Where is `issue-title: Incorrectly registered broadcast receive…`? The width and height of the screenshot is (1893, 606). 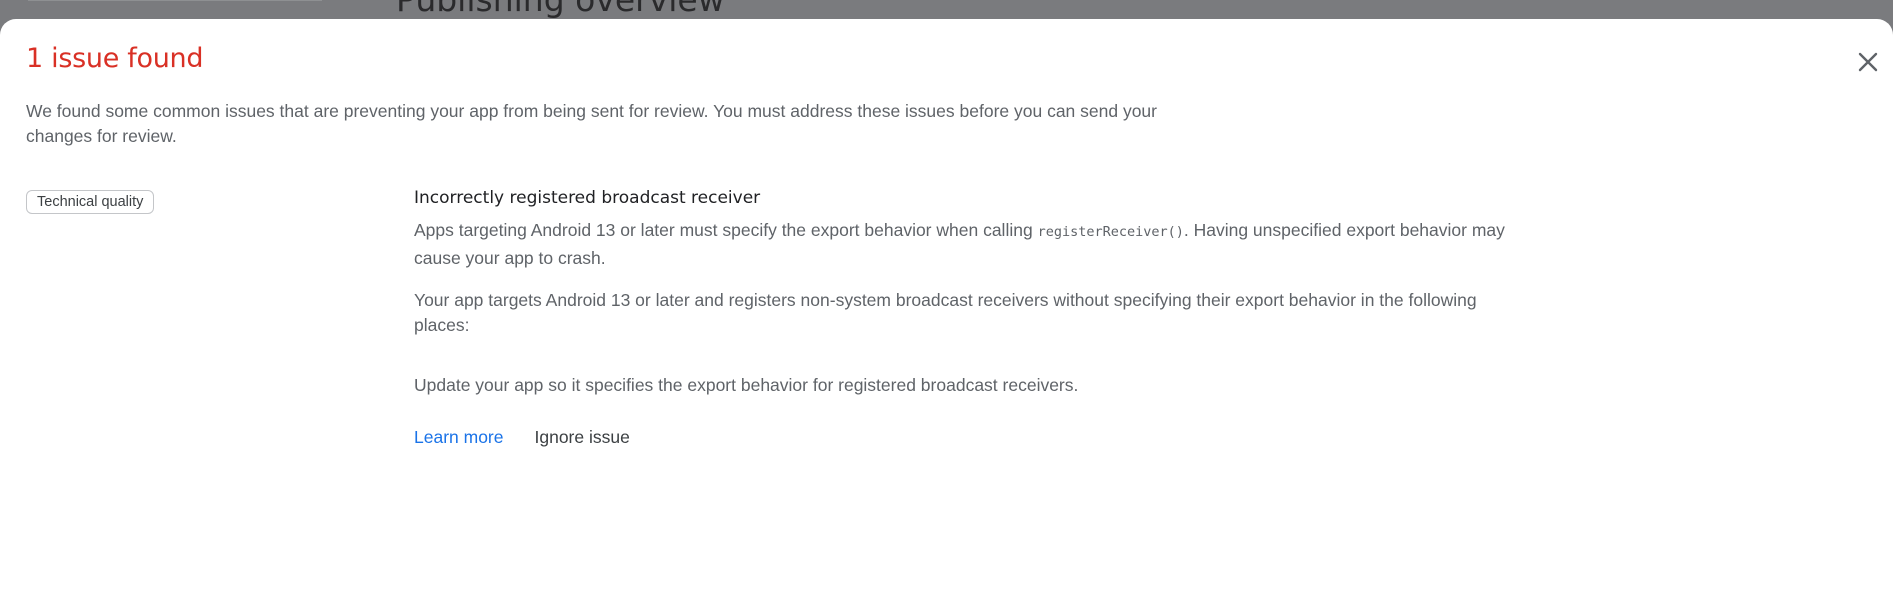 issue-title: Incorrectly registered broadcast receive… is located at coordinates (587, 198).